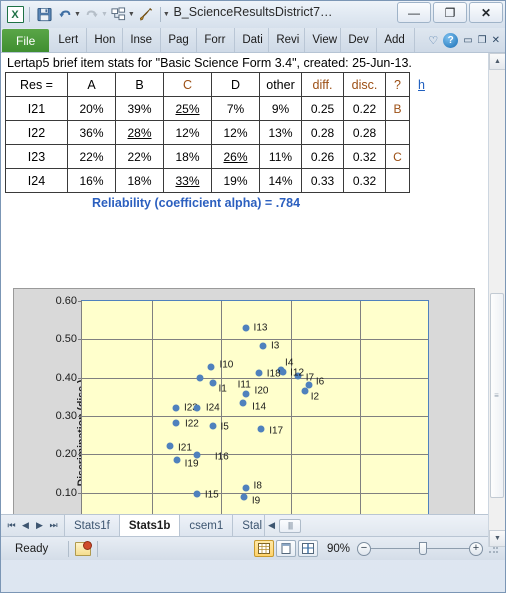 This screenshot has width=506, height=593. Describe the element at coordinates (216, 40) in the screenshot. I see `tab-formulas: Forr` at that location.